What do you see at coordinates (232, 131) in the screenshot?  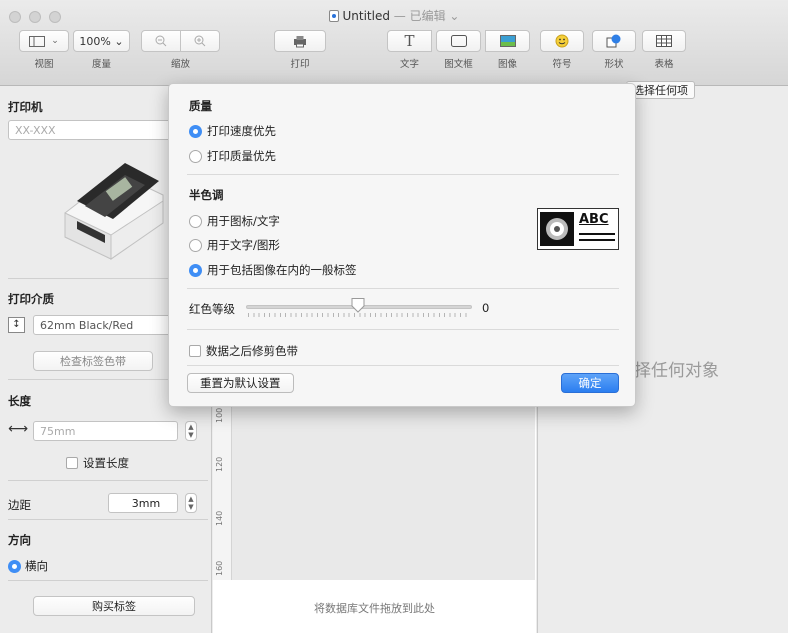 I see `quality-option-speed: 打印速度优先` at bounding box center [232, 131].